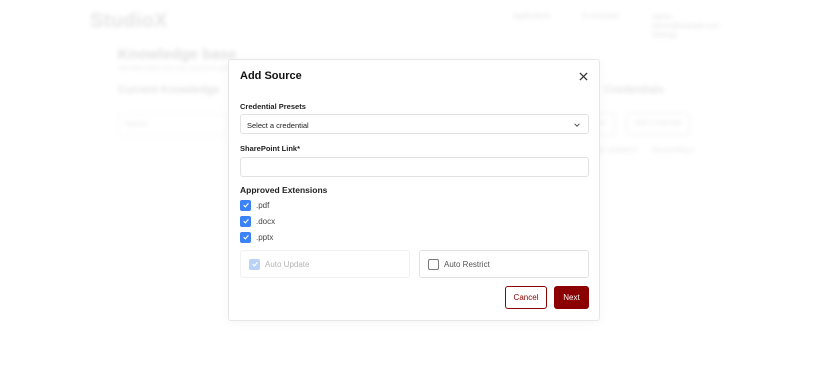 This screenshot has height=379, width=828. What do you see at coordinates (414, 124) in the screenshot?
I see `credential-select: Select a credential` at bounding box center [414, 124].